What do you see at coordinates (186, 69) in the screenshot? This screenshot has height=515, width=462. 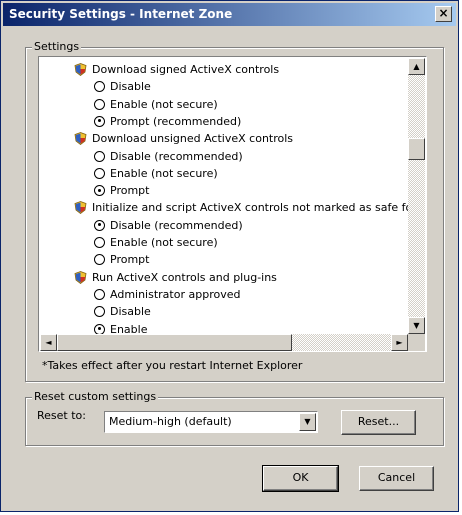 I see `settings-category-label: Download signed ActiveX controls` at bounding box center [186, 69].